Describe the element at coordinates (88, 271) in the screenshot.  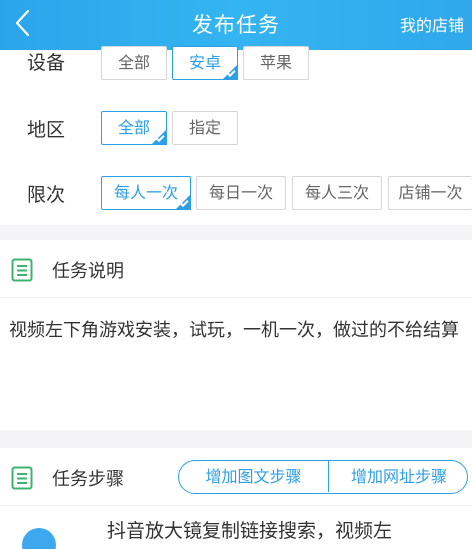
I see `description-title: 任务说明` at that location.